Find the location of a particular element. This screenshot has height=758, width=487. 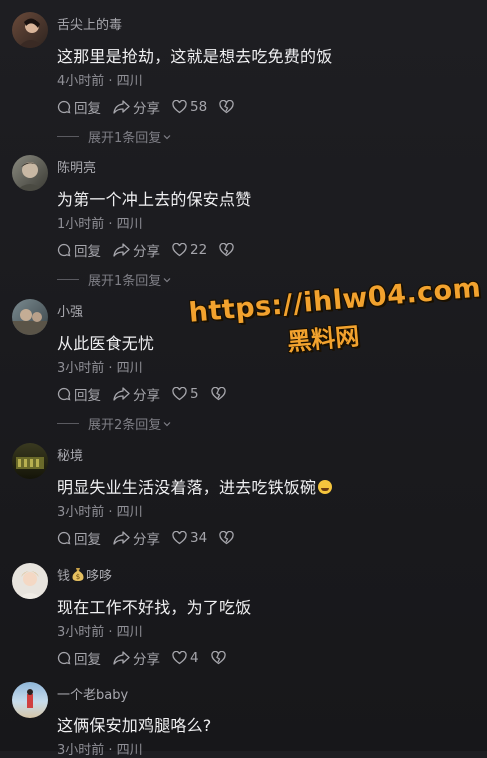

comment-text-content: 明显失业生活没着落，进去吃铁饭碗 is located at coordinates (187, 487).